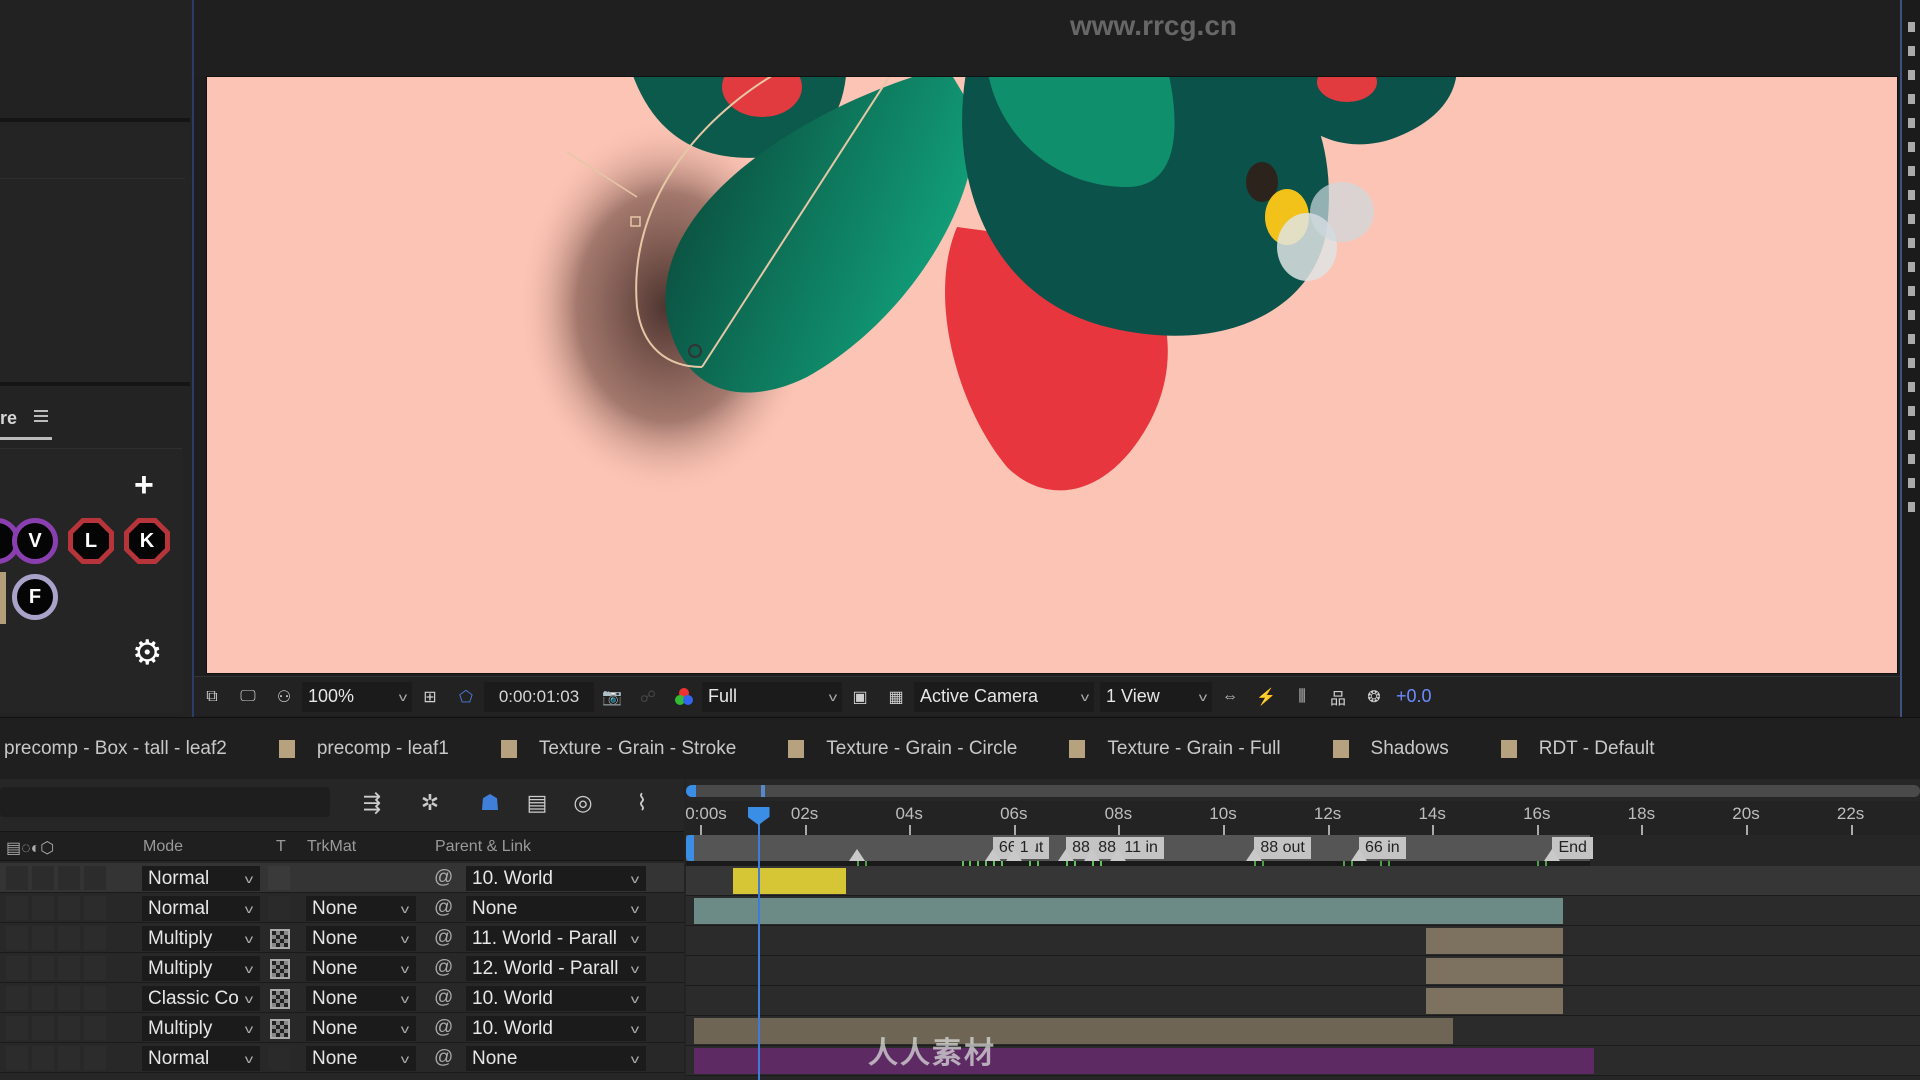  I want to click on view-layout-dropdown: 1 View v, so click(1156, 696).